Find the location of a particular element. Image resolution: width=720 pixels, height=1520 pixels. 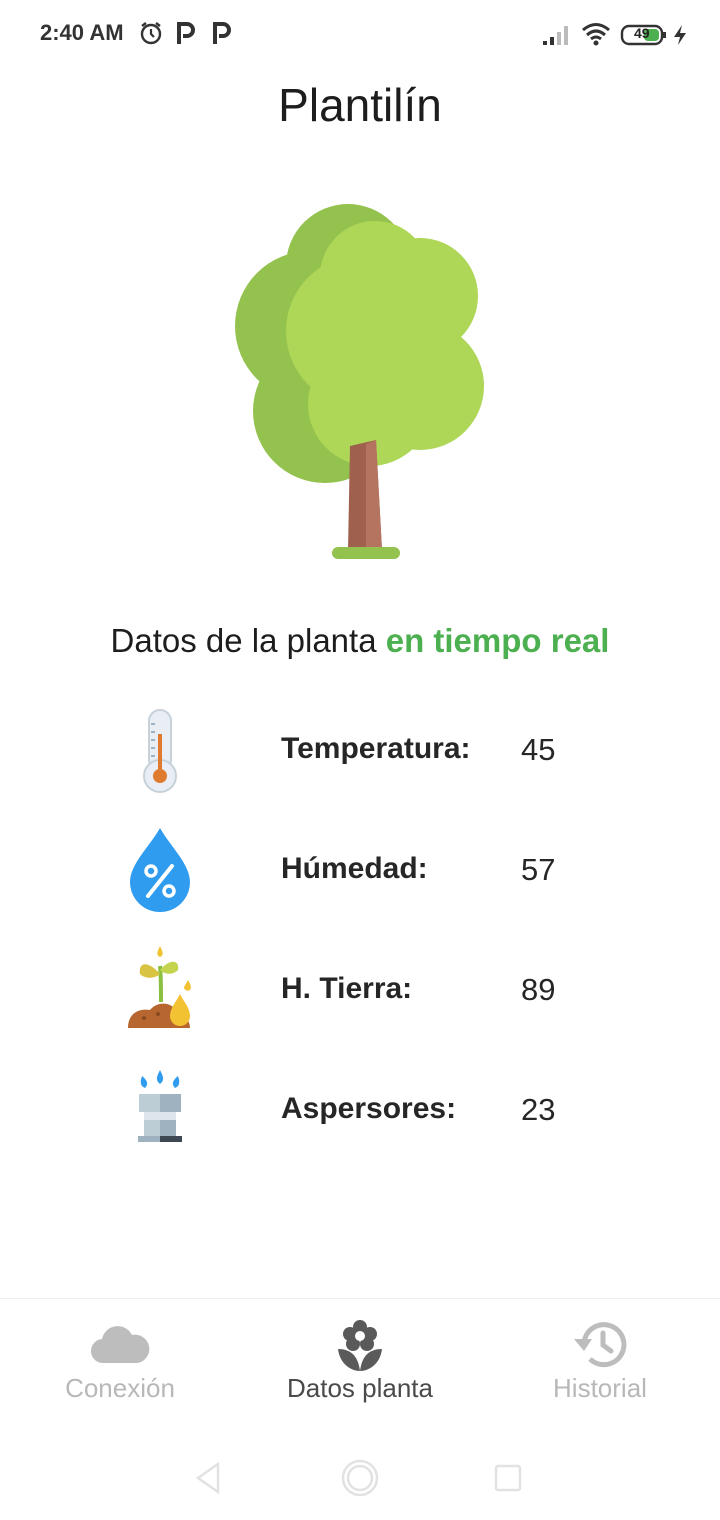

alarm-icon is located at coordinates (151, 35).